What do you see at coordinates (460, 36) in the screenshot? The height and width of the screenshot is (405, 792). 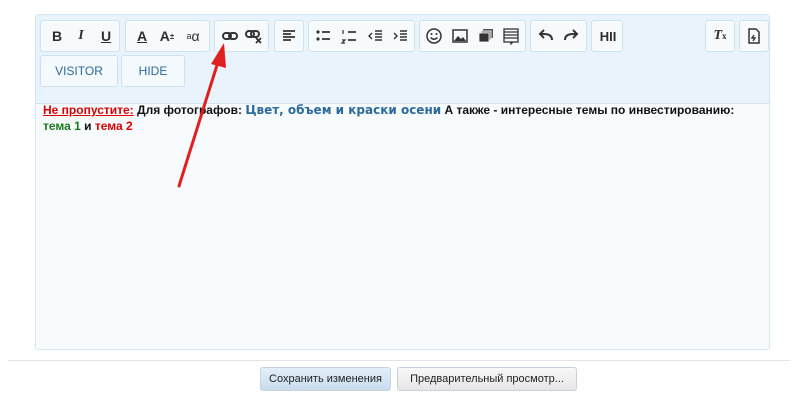 I see `image-icon` at bounding box center [460, 36].